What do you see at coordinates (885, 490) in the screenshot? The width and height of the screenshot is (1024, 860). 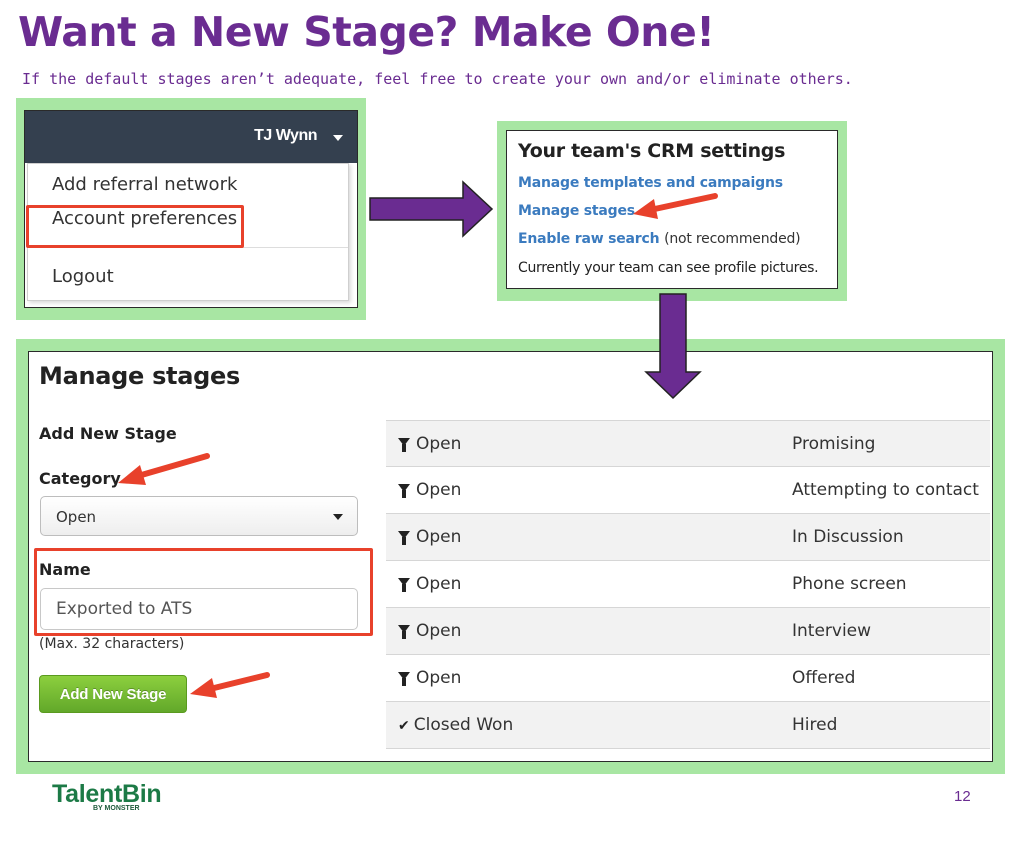 I see `stage-name: Attempting to contact` at bounding box center [885, 490].